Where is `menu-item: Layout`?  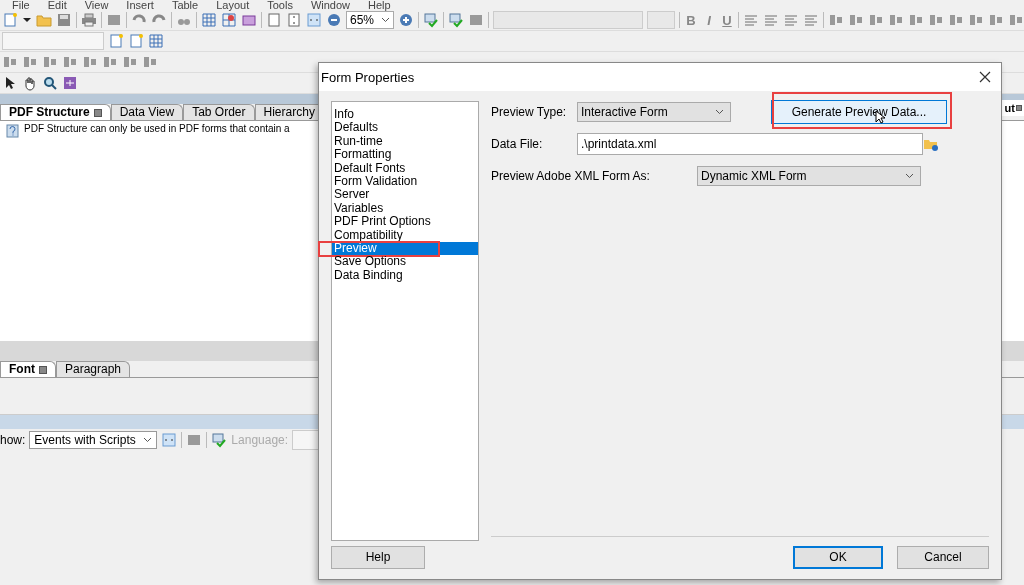 menu-item: Layout is located at coordinates (233, 5).